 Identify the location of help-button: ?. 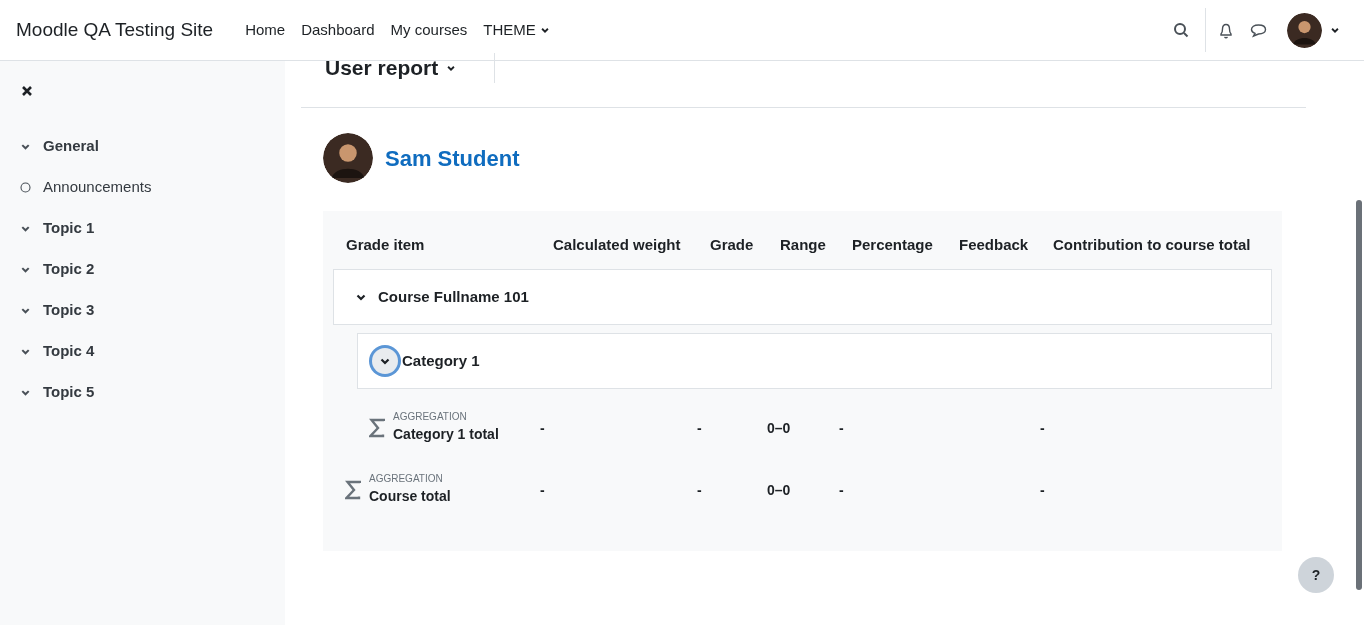
(1316, 575).